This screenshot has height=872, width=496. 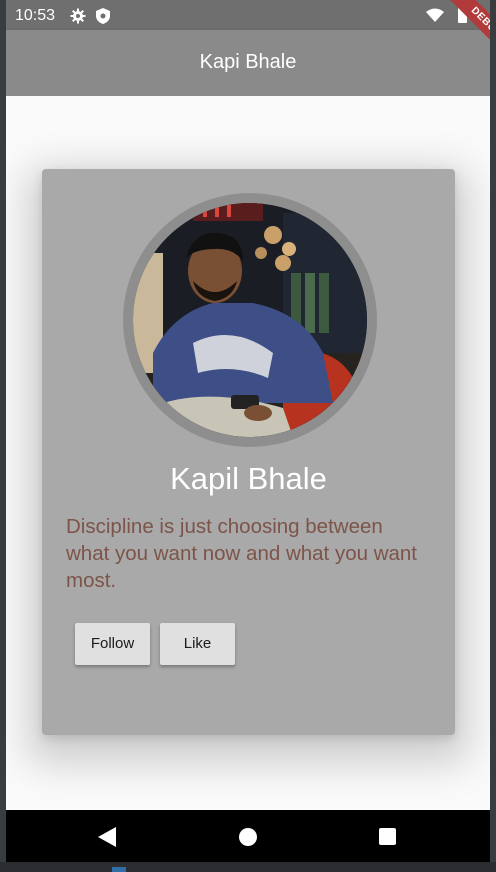 I want to click on back-icon, so click(x=107, y=837).